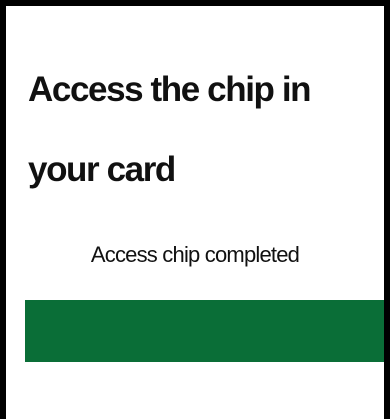  I want to click on progress-fill, so click(204, 331).